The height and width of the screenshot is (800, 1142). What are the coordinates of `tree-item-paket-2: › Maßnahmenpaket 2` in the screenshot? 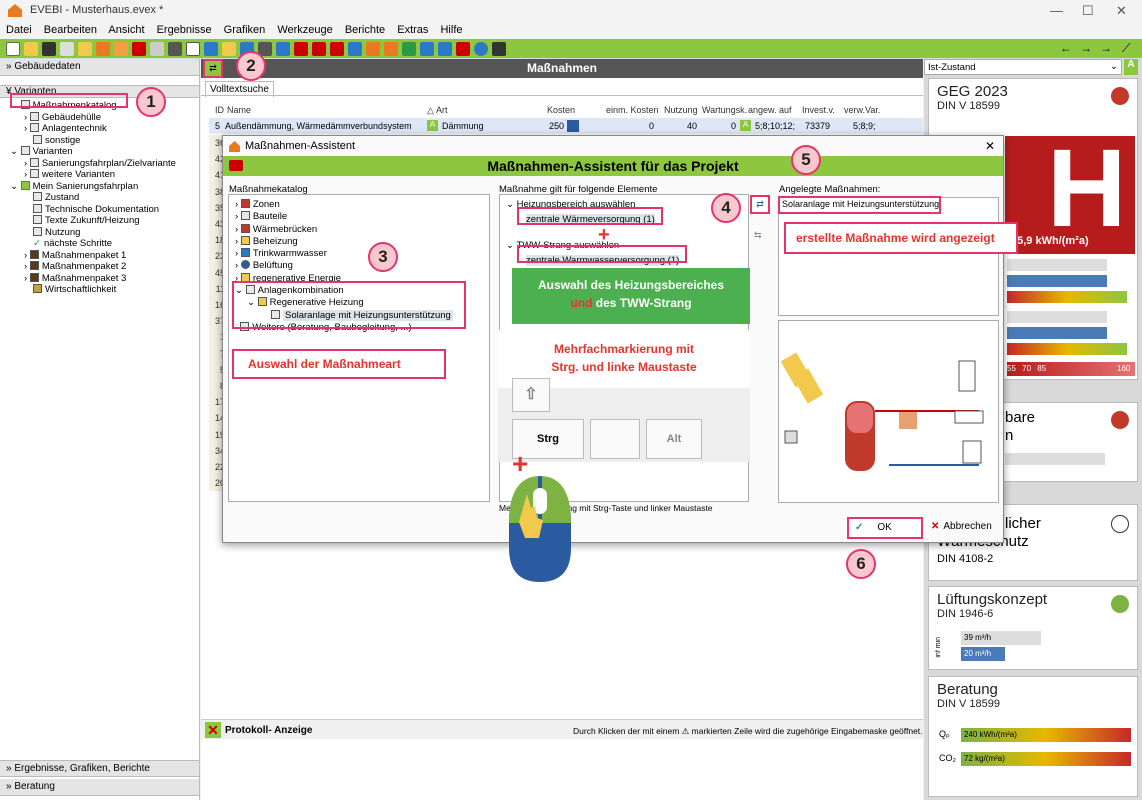 It's located at (99, 267).